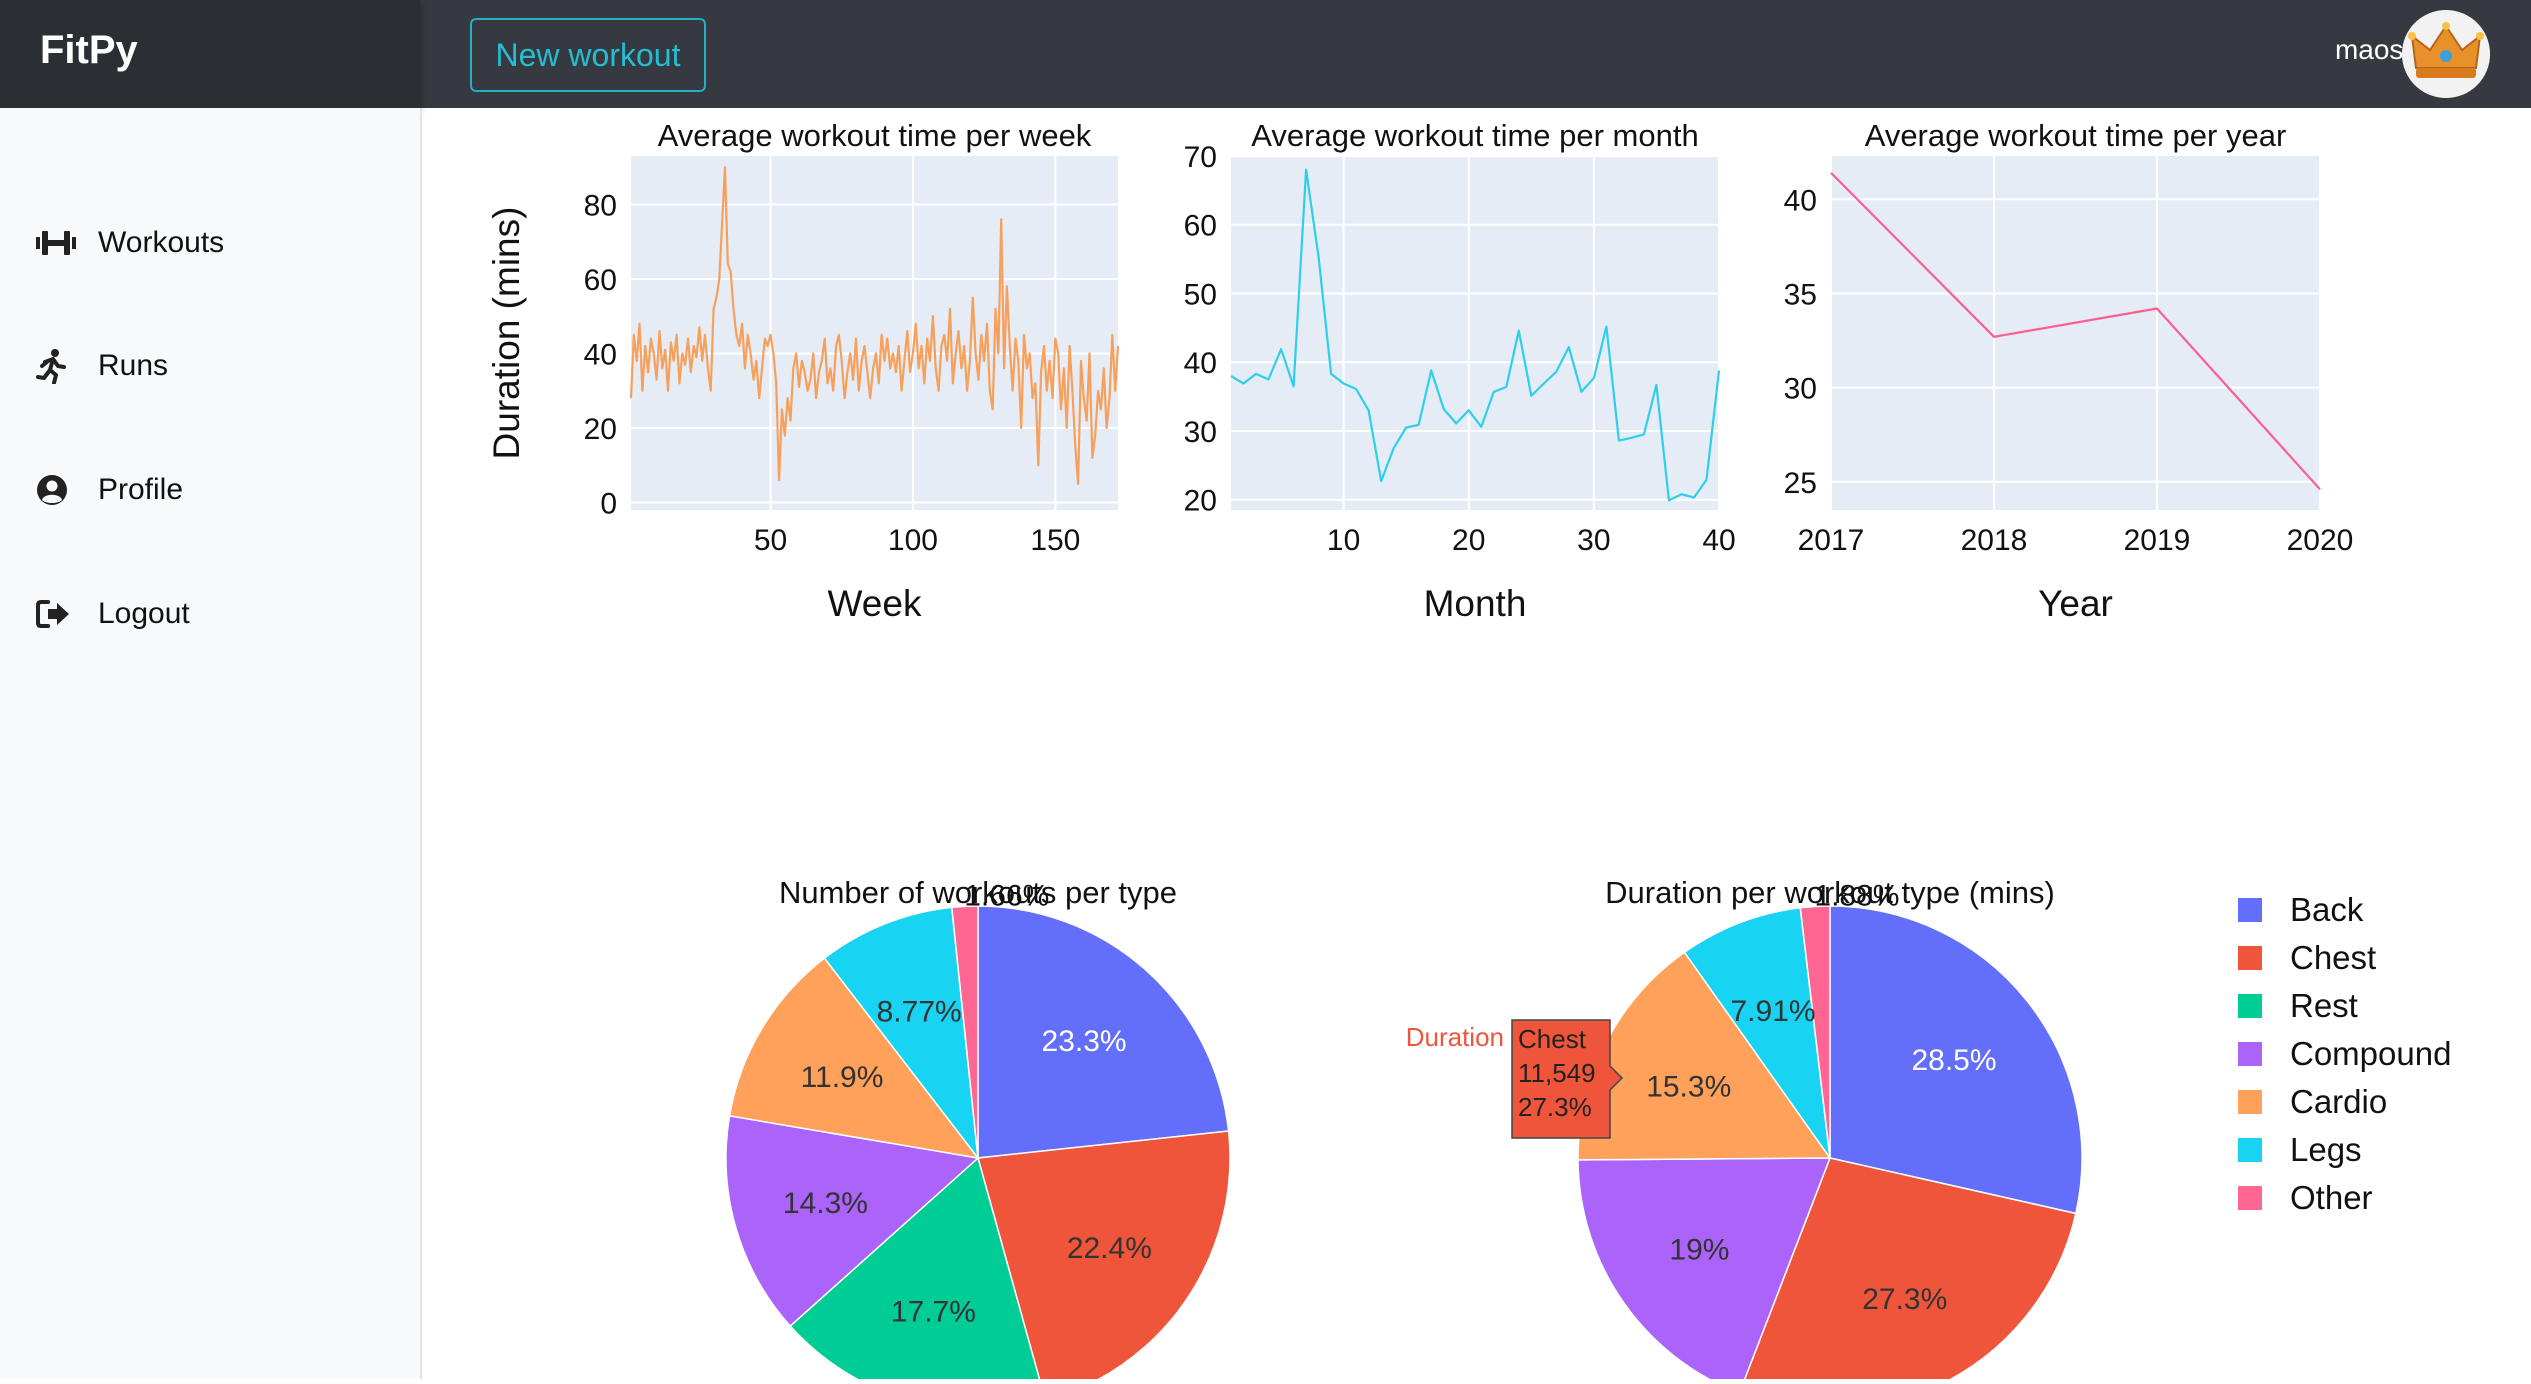 The height and width of the screenshot is (1384, 2531). I want to click on sidebar-item-label: Logout, so click(144, 613).